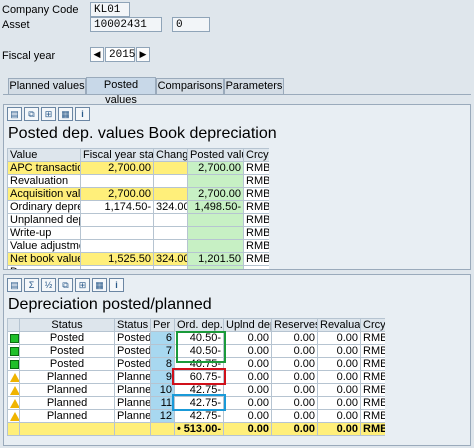 This screenshot has height=448, width=474. I want to click on tab-parameters: Parameters, so click(254, 86).